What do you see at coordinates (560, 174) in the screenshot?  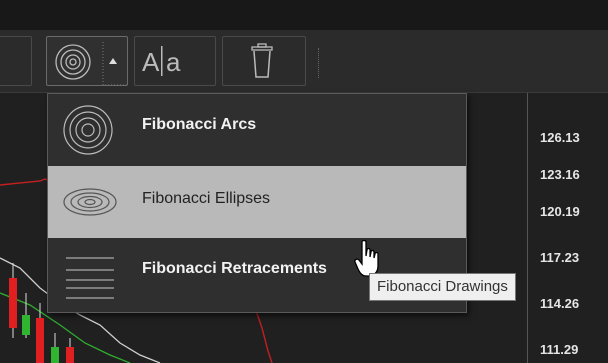 I see `price-label: 123.16` at bounding box center [560, 174].